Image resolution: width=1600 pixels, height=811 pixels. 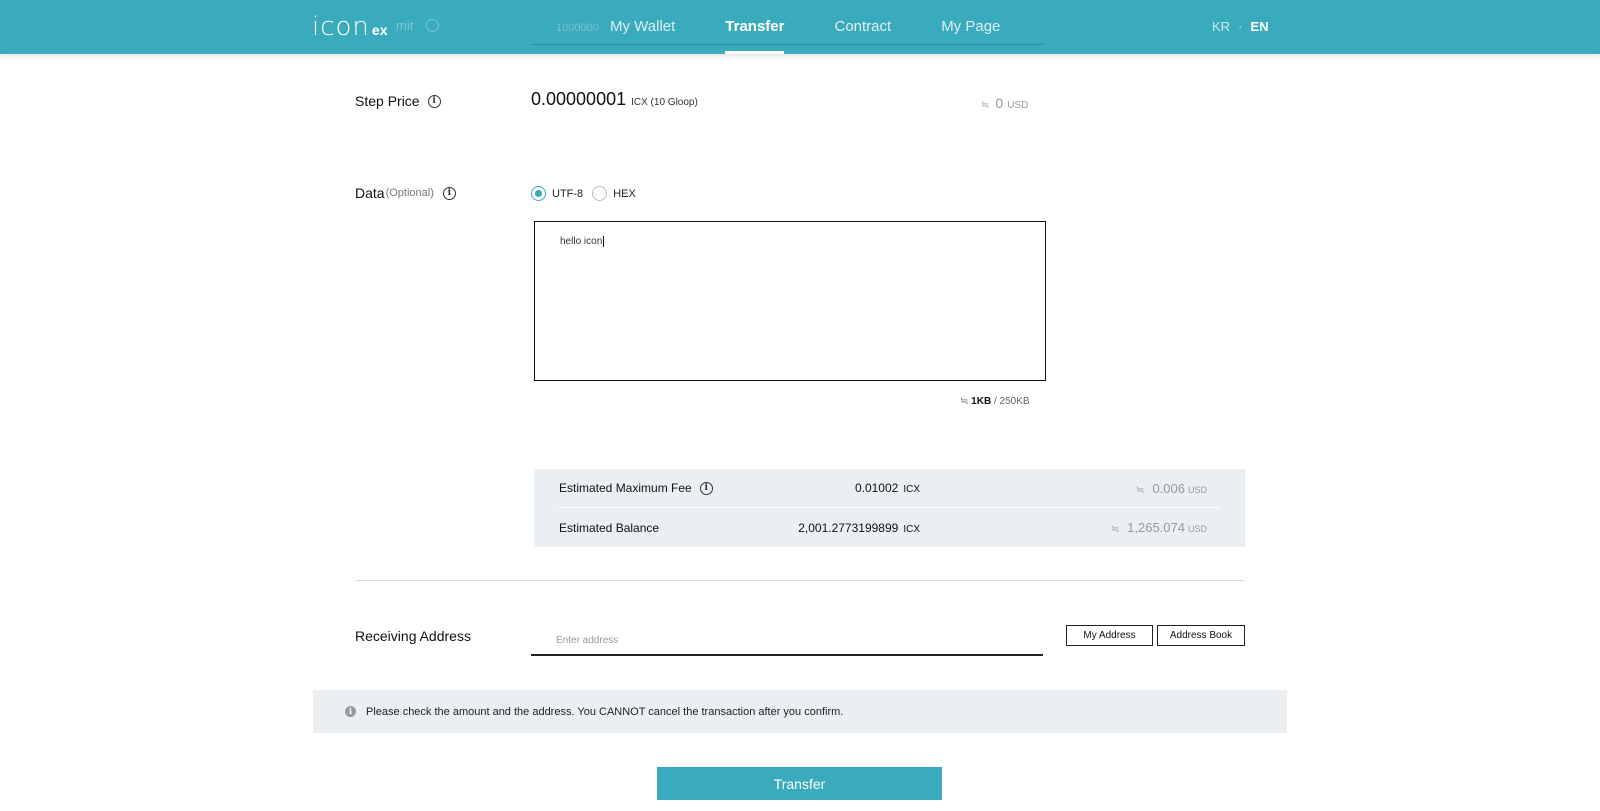 What do you see at coordinates (799, 783) in the screenshot?
I see `transfer-button: Transfer` at bounding box center [799, 783].